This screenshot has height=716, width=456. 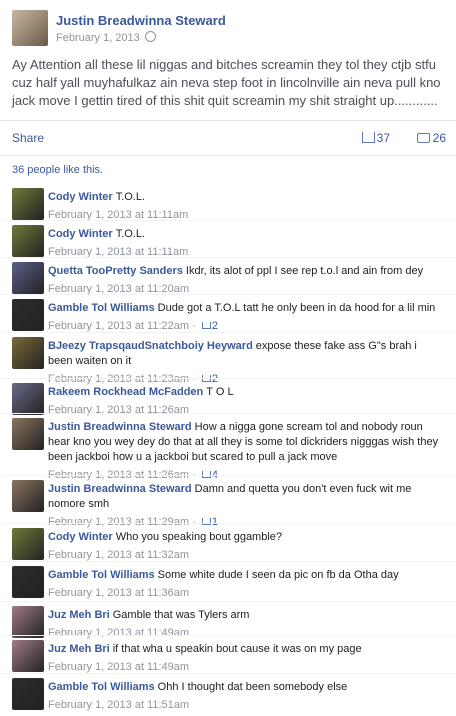 I want to click on comment-timestamp: February 1, 2013 at 11:22am, so click(x=118, y=326).